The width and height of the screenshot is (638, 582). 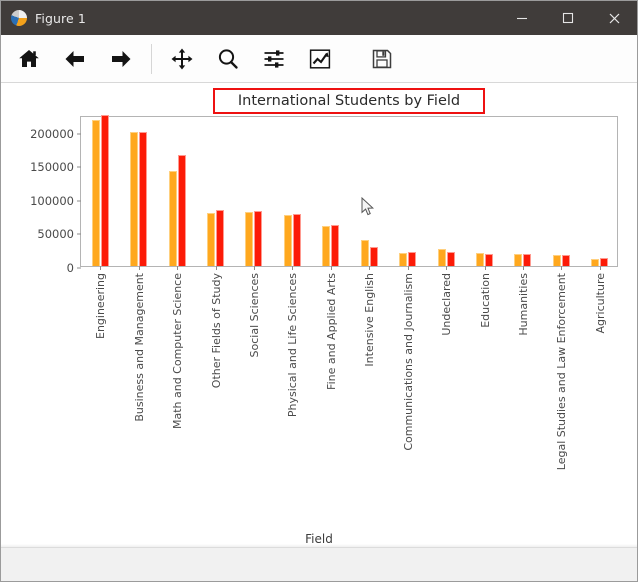 I want to click on x-tick-label: Agriculture, so click(x=600, y=303).